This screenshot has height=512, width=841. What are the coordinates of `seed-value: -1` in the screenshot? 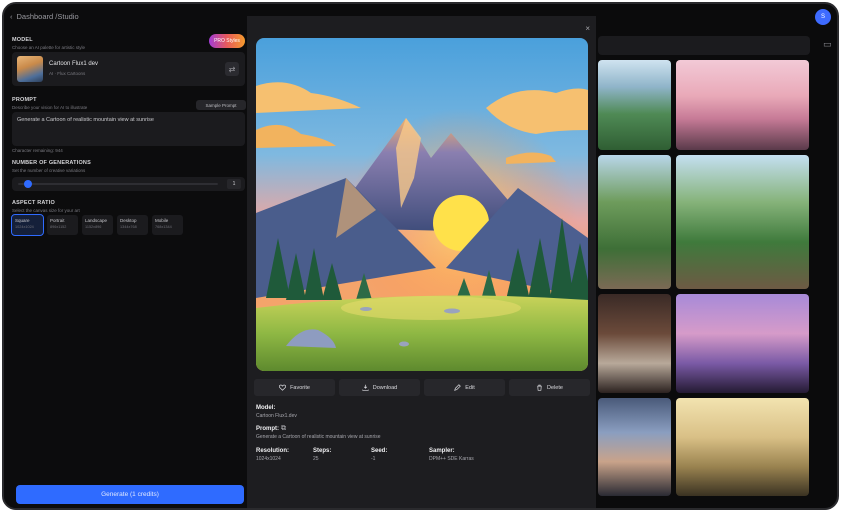 It's located at (373, 459).